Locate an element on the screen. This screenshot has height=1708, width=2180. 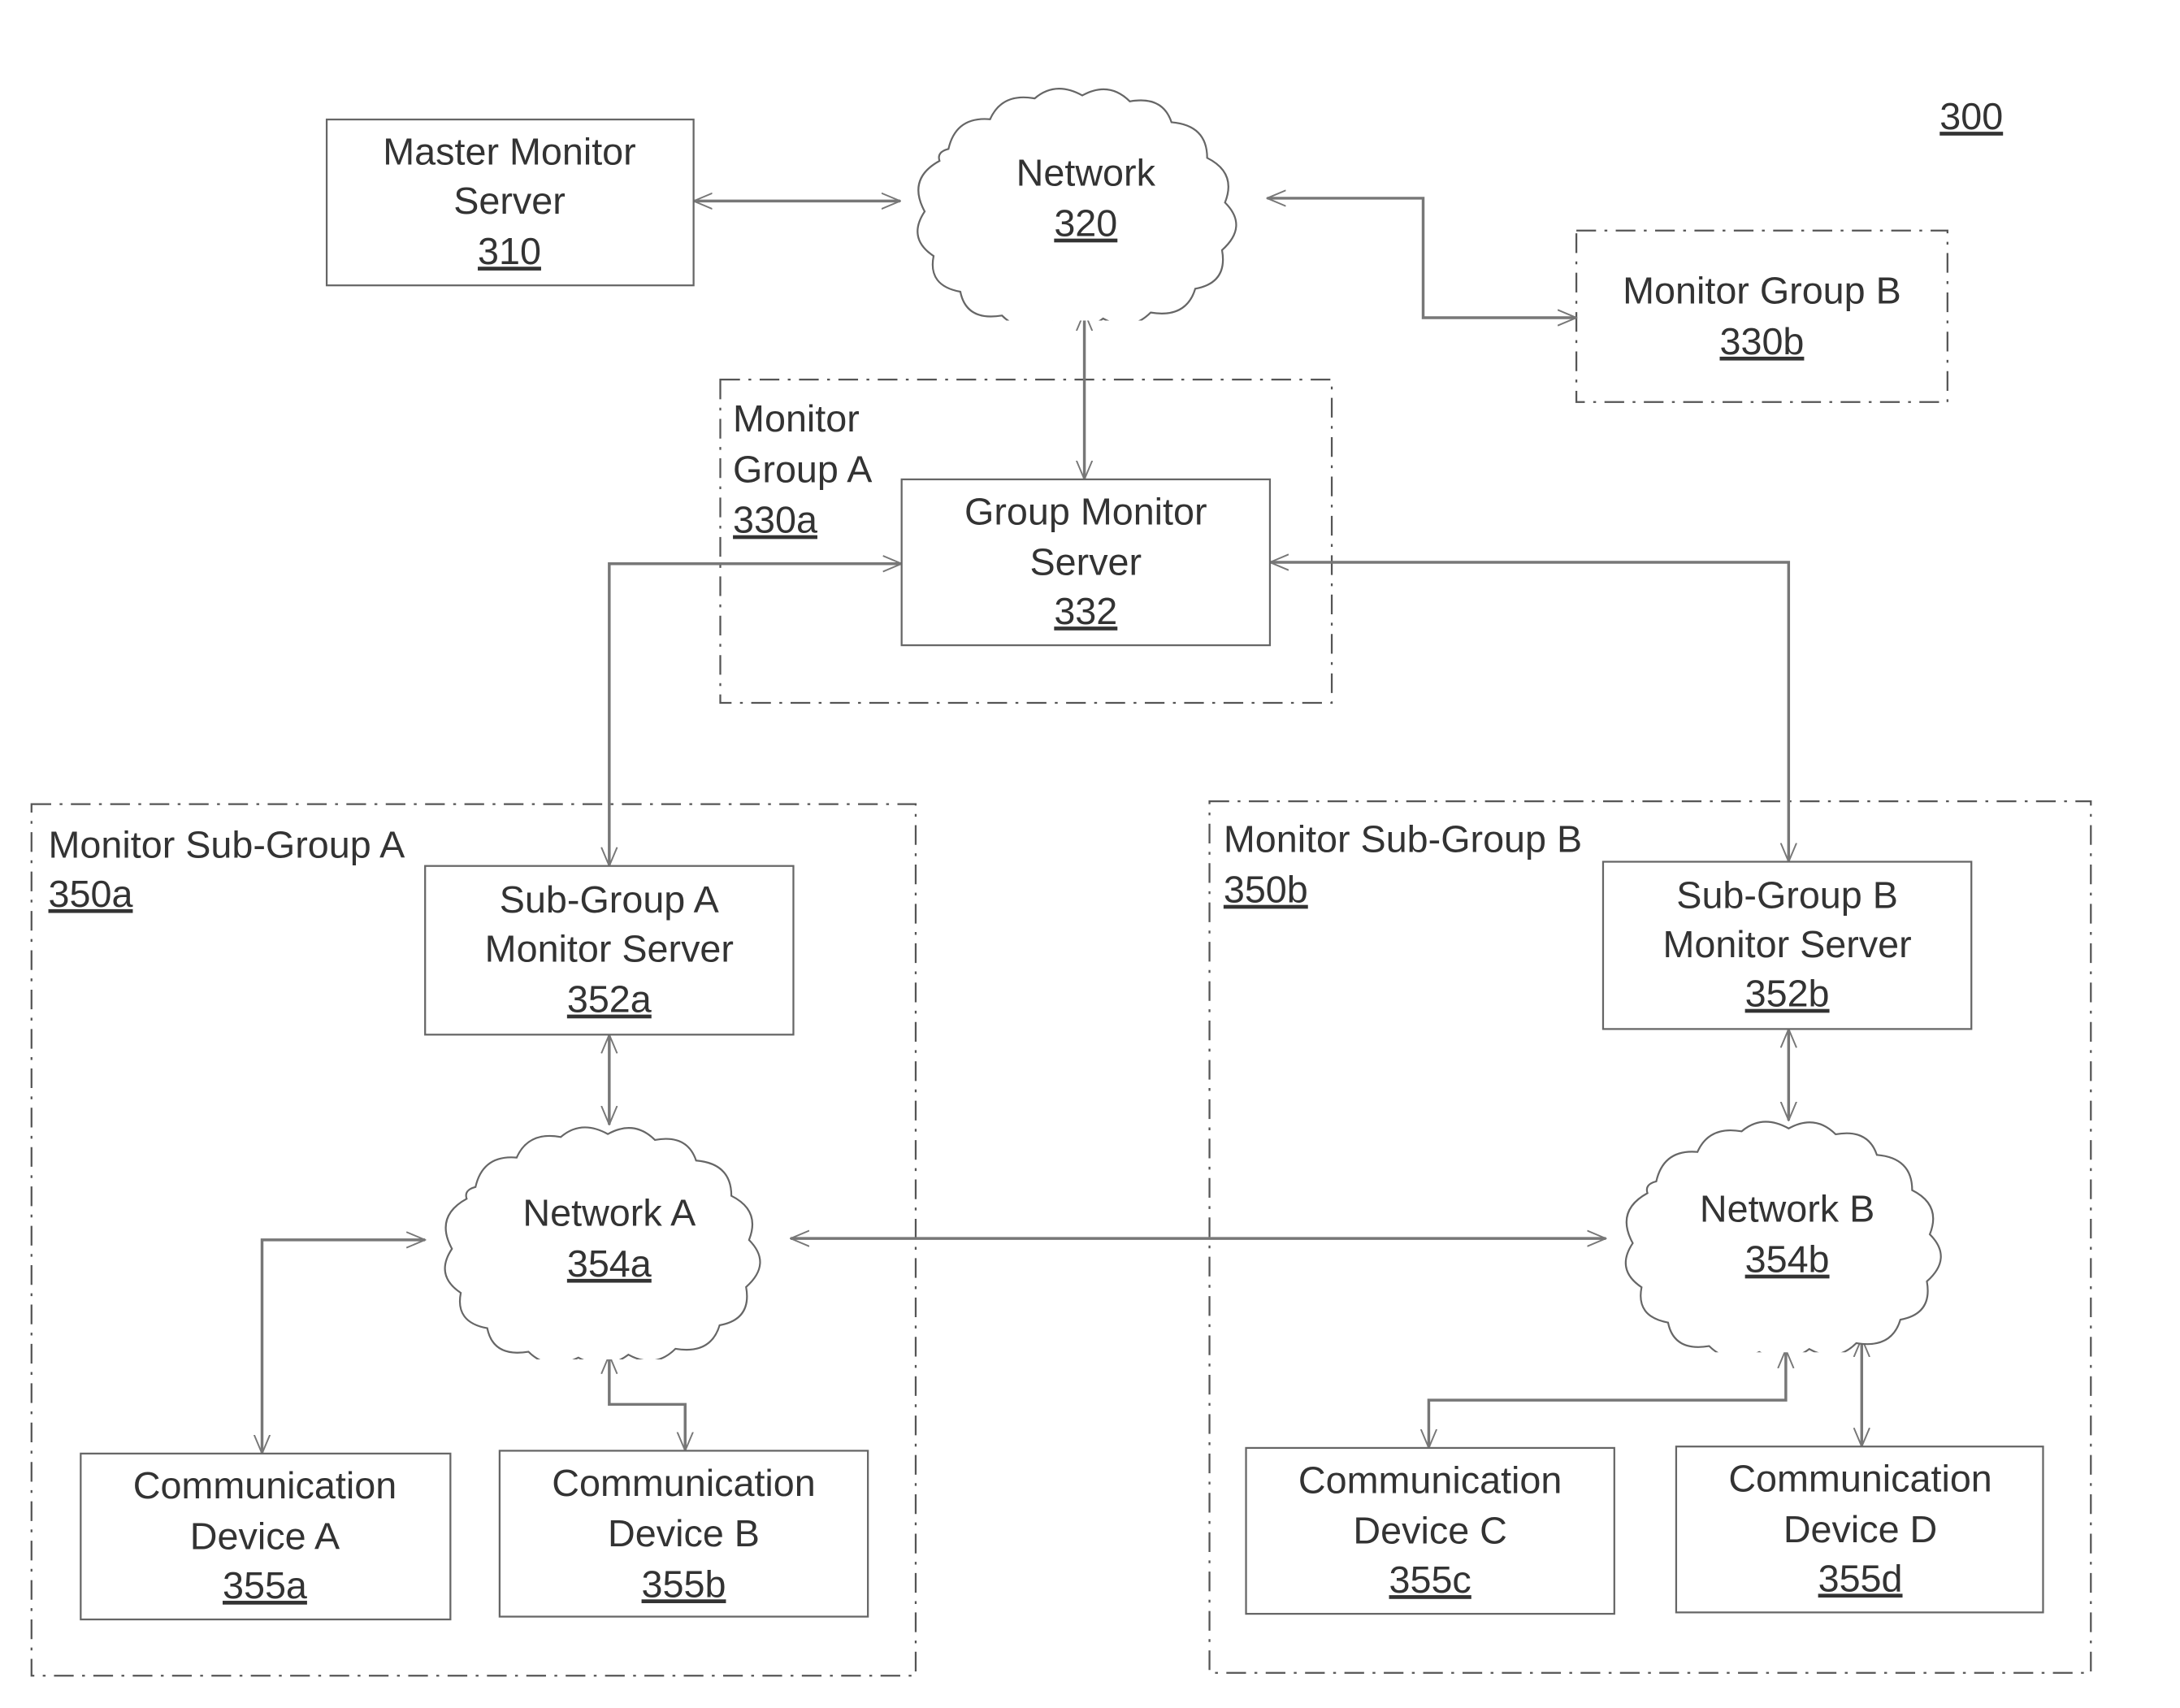
communication-device-c: Communication Device C 355c is located at coordinates (1430, 1530).